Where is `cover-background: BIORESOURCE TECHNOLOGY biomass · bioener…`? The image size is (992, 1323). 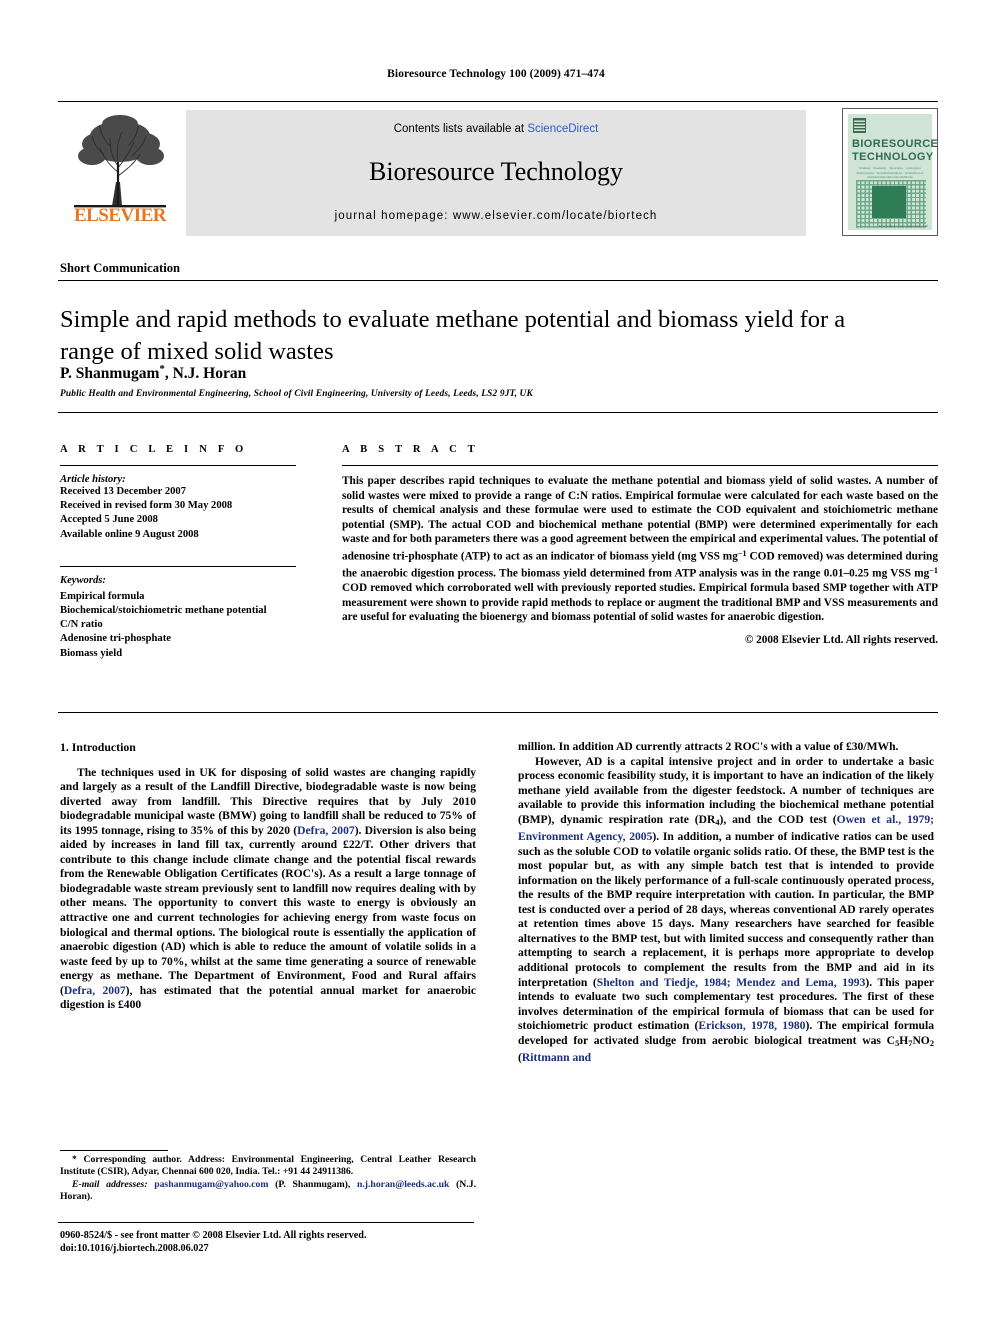
cover-background: BIORESOURCE TECHNOLOGY biomass · bioener… is located at coordinates (892, 172).